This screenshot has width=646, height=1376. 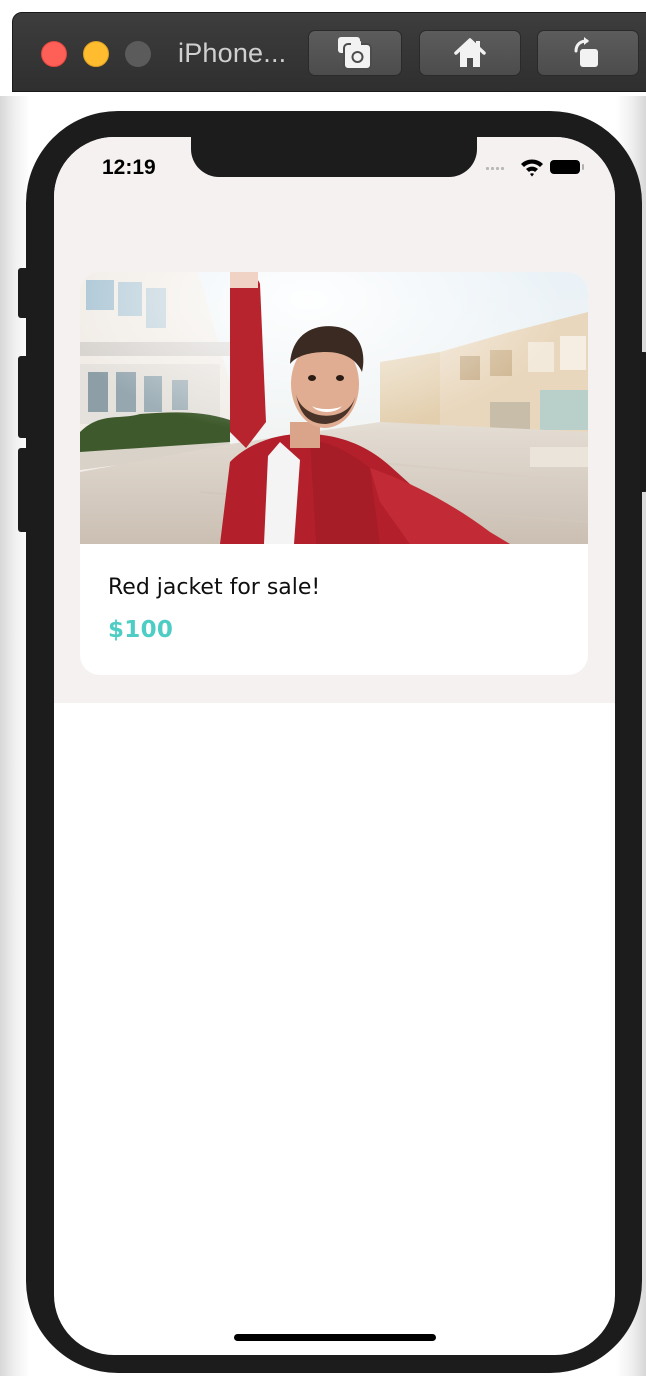 I want to click on home-icon, so click(x=470, y=52).